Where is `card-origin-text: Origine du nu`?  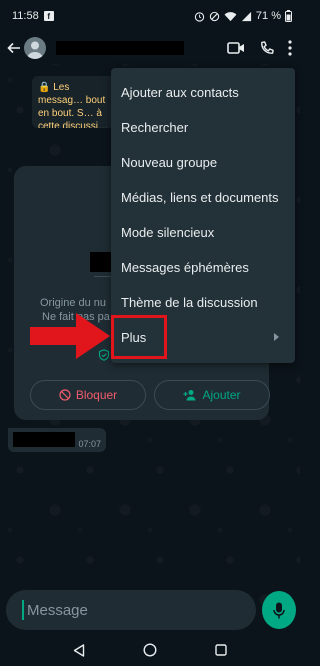 card-origin-text: Origine du nu is located at coordinates (73, 303).